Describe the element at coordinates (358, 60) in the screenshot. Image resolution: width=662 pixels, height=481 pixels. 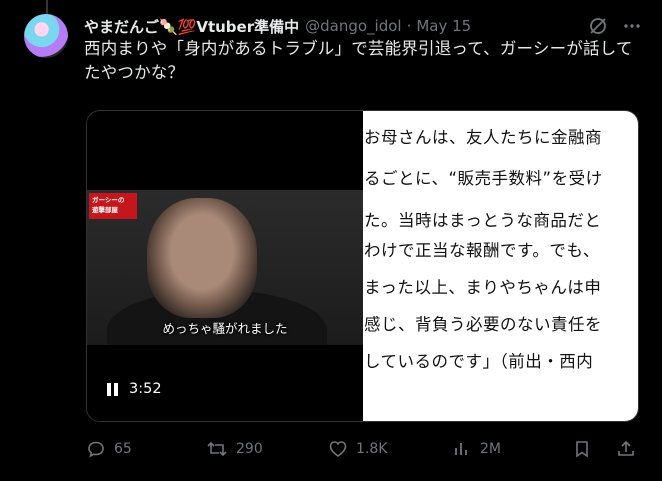
I see `tweet-text: 西内まりや「身内があるトラブル」で芸能界引退って、ガーシーが話してたやつかな？` at that location.